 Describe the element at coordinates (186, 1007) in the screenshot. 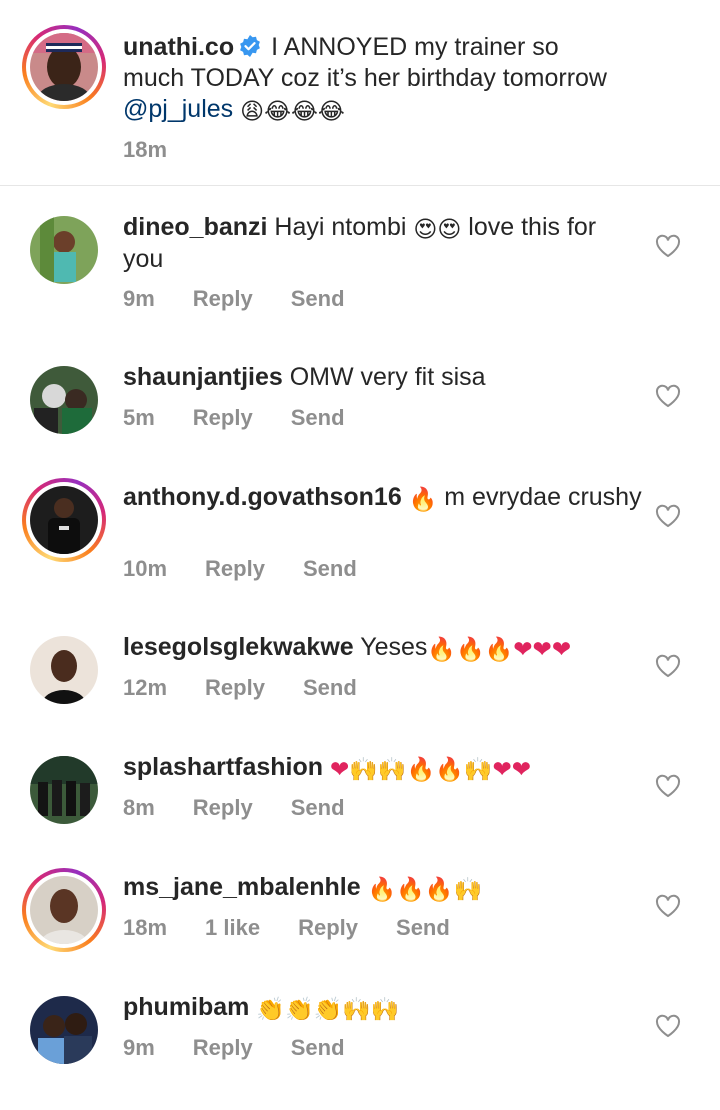

I see `comment-username: phumibam` at that location.